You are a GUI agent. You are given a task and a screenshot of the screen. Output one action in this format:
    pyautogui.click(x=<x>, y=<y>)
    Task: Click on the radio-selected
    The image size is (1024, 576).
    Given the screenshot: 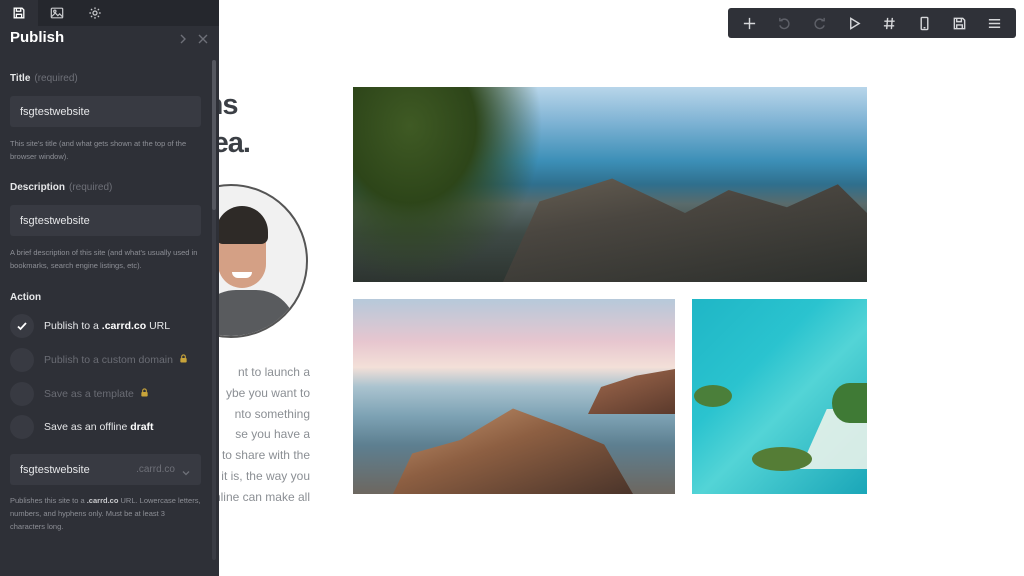 What is the action you would take?
    pyautogui.click(x=22, y=326)
    